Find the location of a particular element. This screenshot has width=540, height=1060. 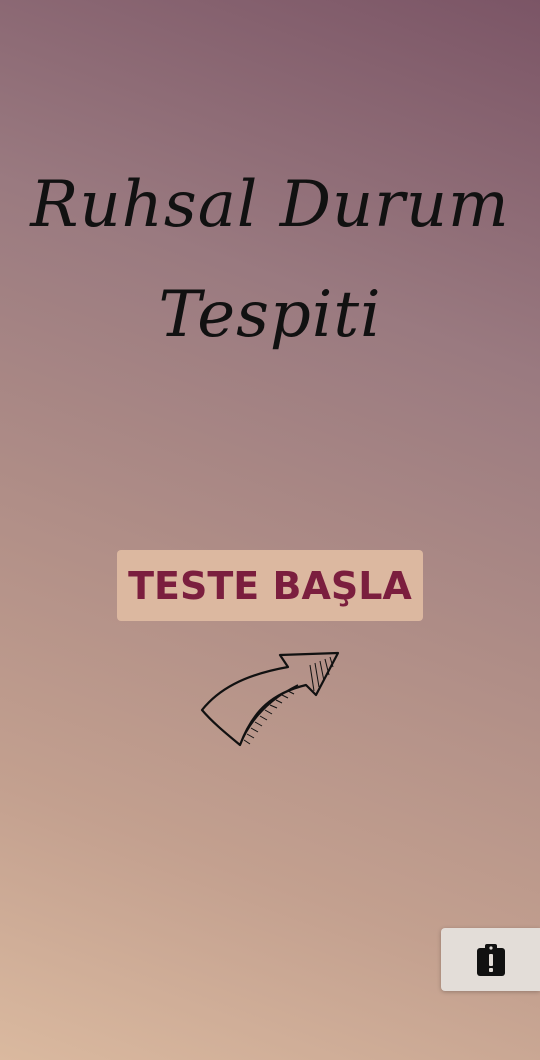

report-fab is located at coordinates (490, 959).